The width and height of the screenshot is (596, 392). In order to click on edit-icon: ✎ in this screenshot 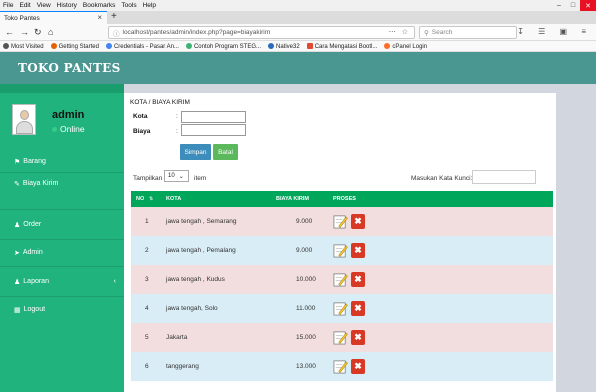, I will do `click(17, 184)`.